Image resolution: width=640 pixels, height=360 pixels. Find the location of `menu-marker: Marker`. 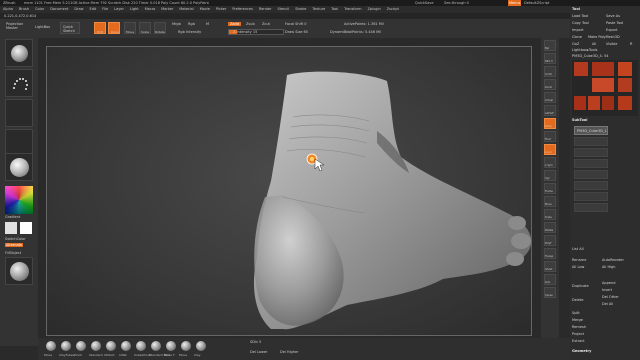

menu-marker: Marker is located at coordinates (167, 9).